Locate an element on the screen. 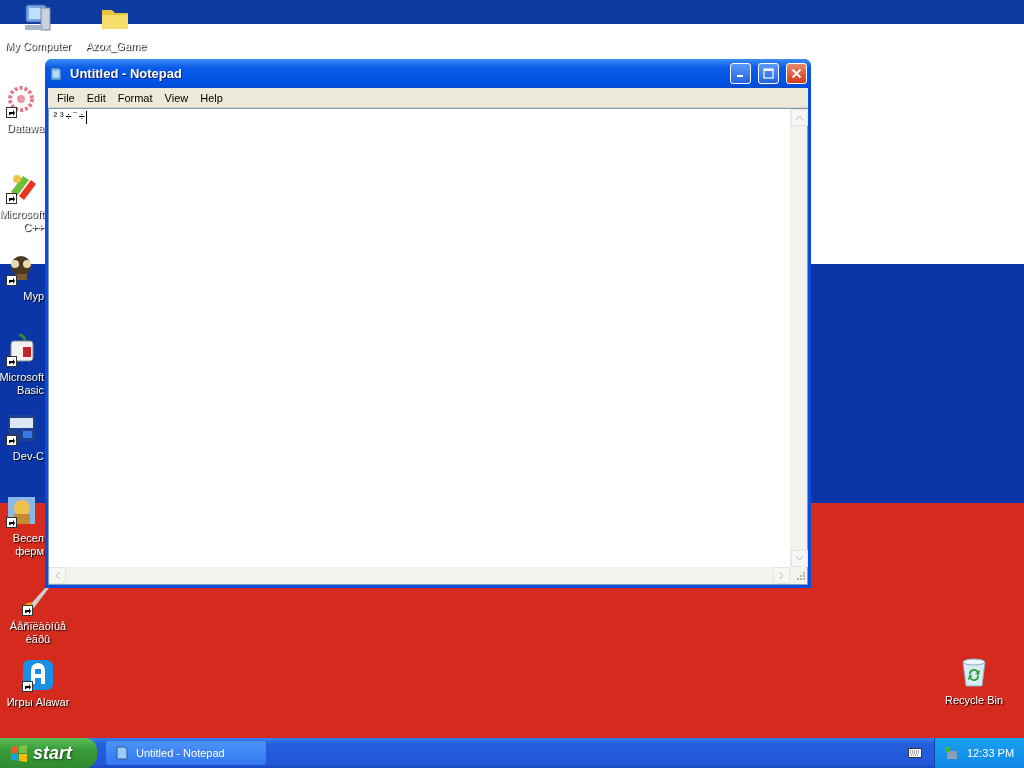 The height and width of the screenshot is (768, 1024). icon-label: Myp is located at coordinates (33, 296).